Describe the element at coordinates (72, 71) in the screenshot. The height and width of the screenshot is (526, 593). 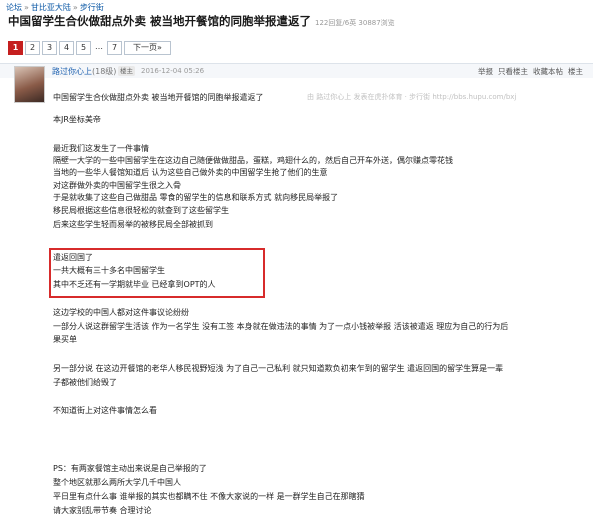
I see `author-link: 路过你心上` at that location.